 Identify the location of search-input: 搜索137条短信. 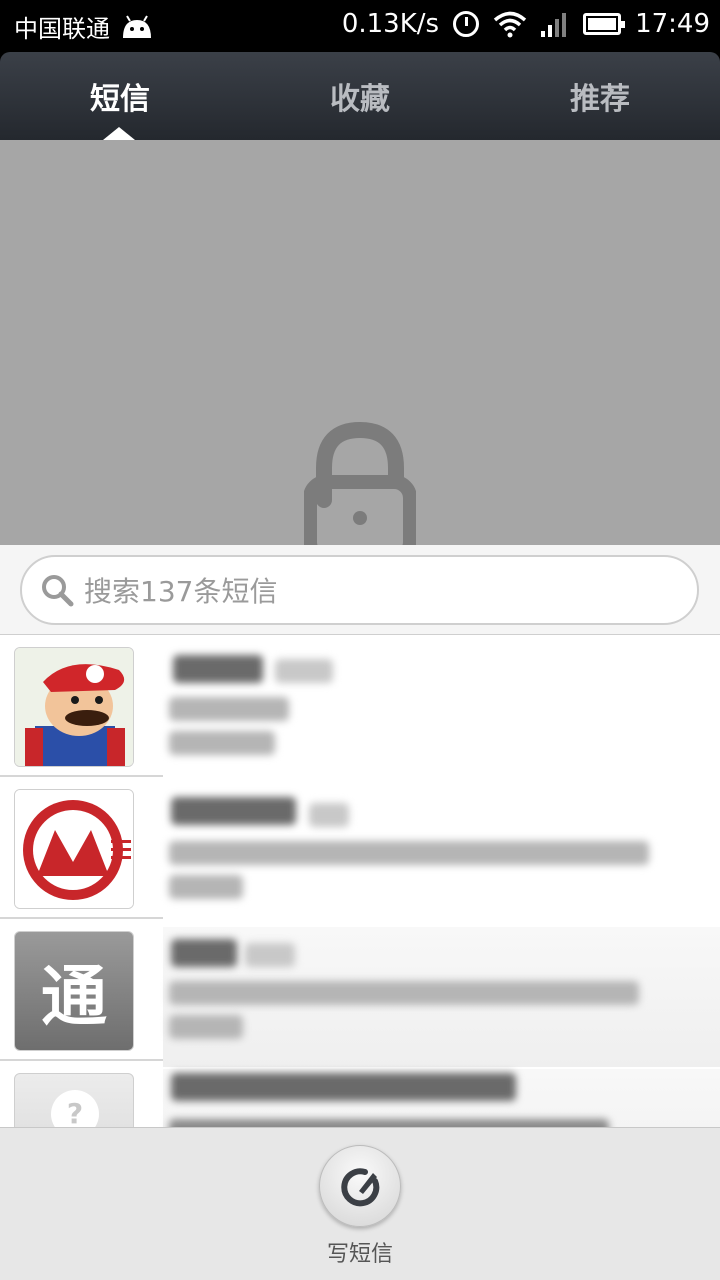
(359, 590).